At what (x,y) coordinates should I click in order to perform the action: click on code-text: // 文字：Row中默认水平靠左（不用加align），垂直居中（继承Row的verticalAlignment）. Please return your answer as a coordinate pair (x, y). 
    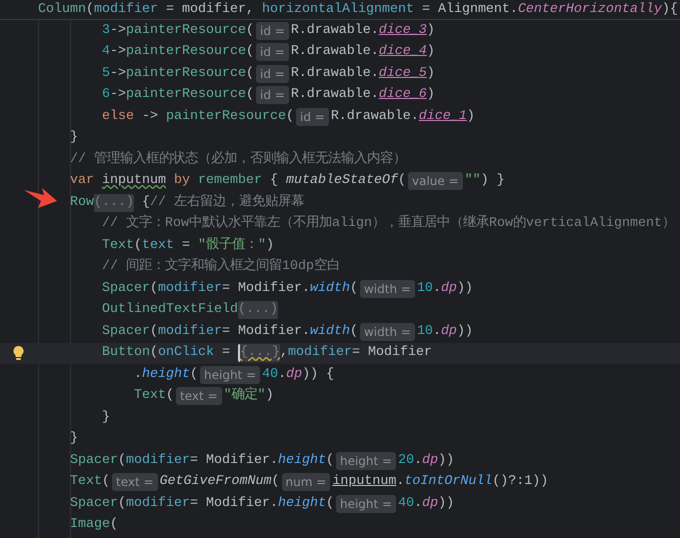
    Looking at the image, I should click on (388, 224).